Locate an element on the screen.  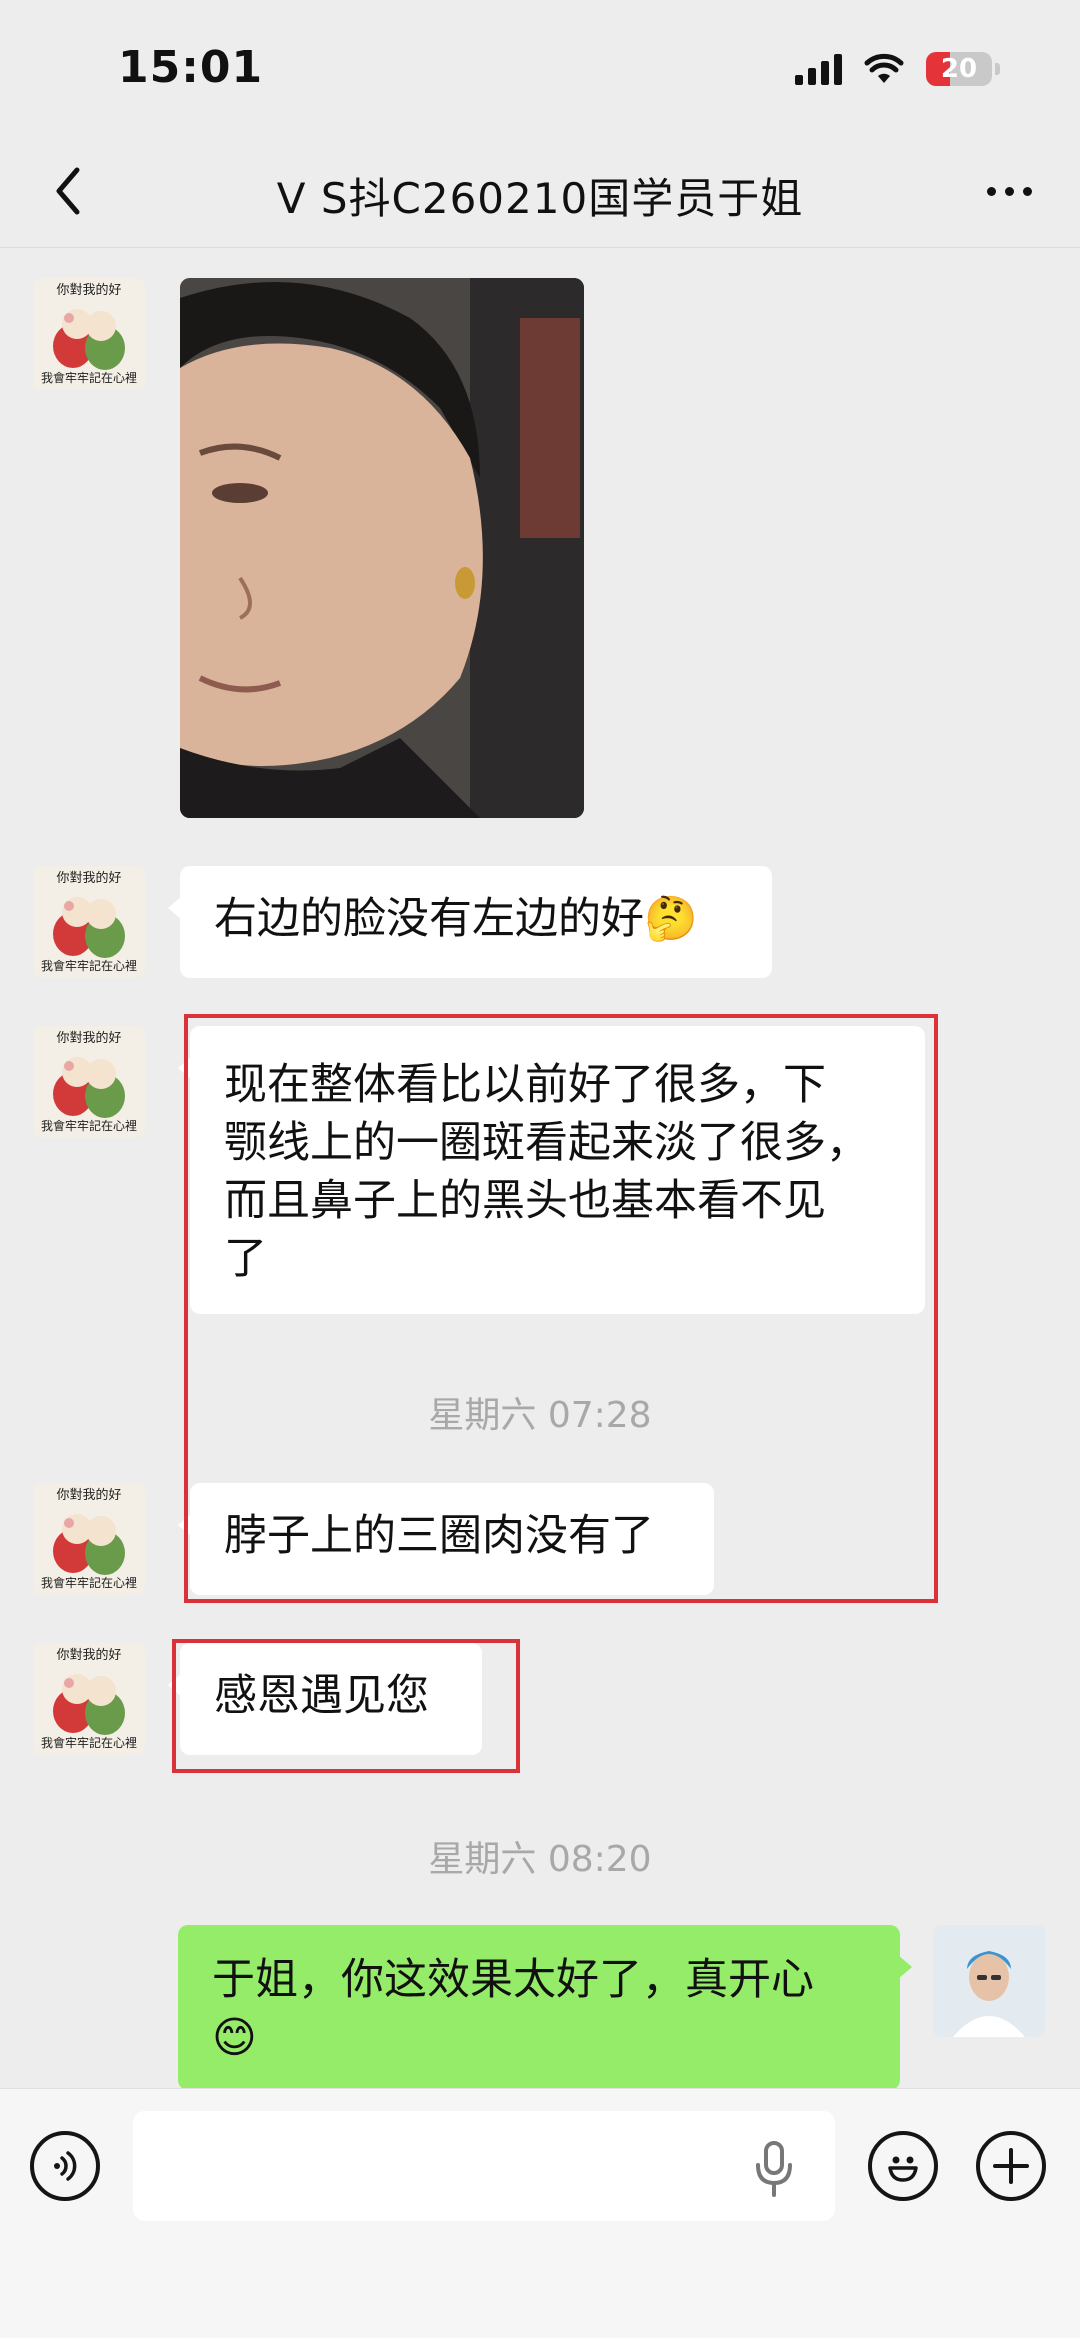
status-icons: 20 is located at coordinates (897, 69).